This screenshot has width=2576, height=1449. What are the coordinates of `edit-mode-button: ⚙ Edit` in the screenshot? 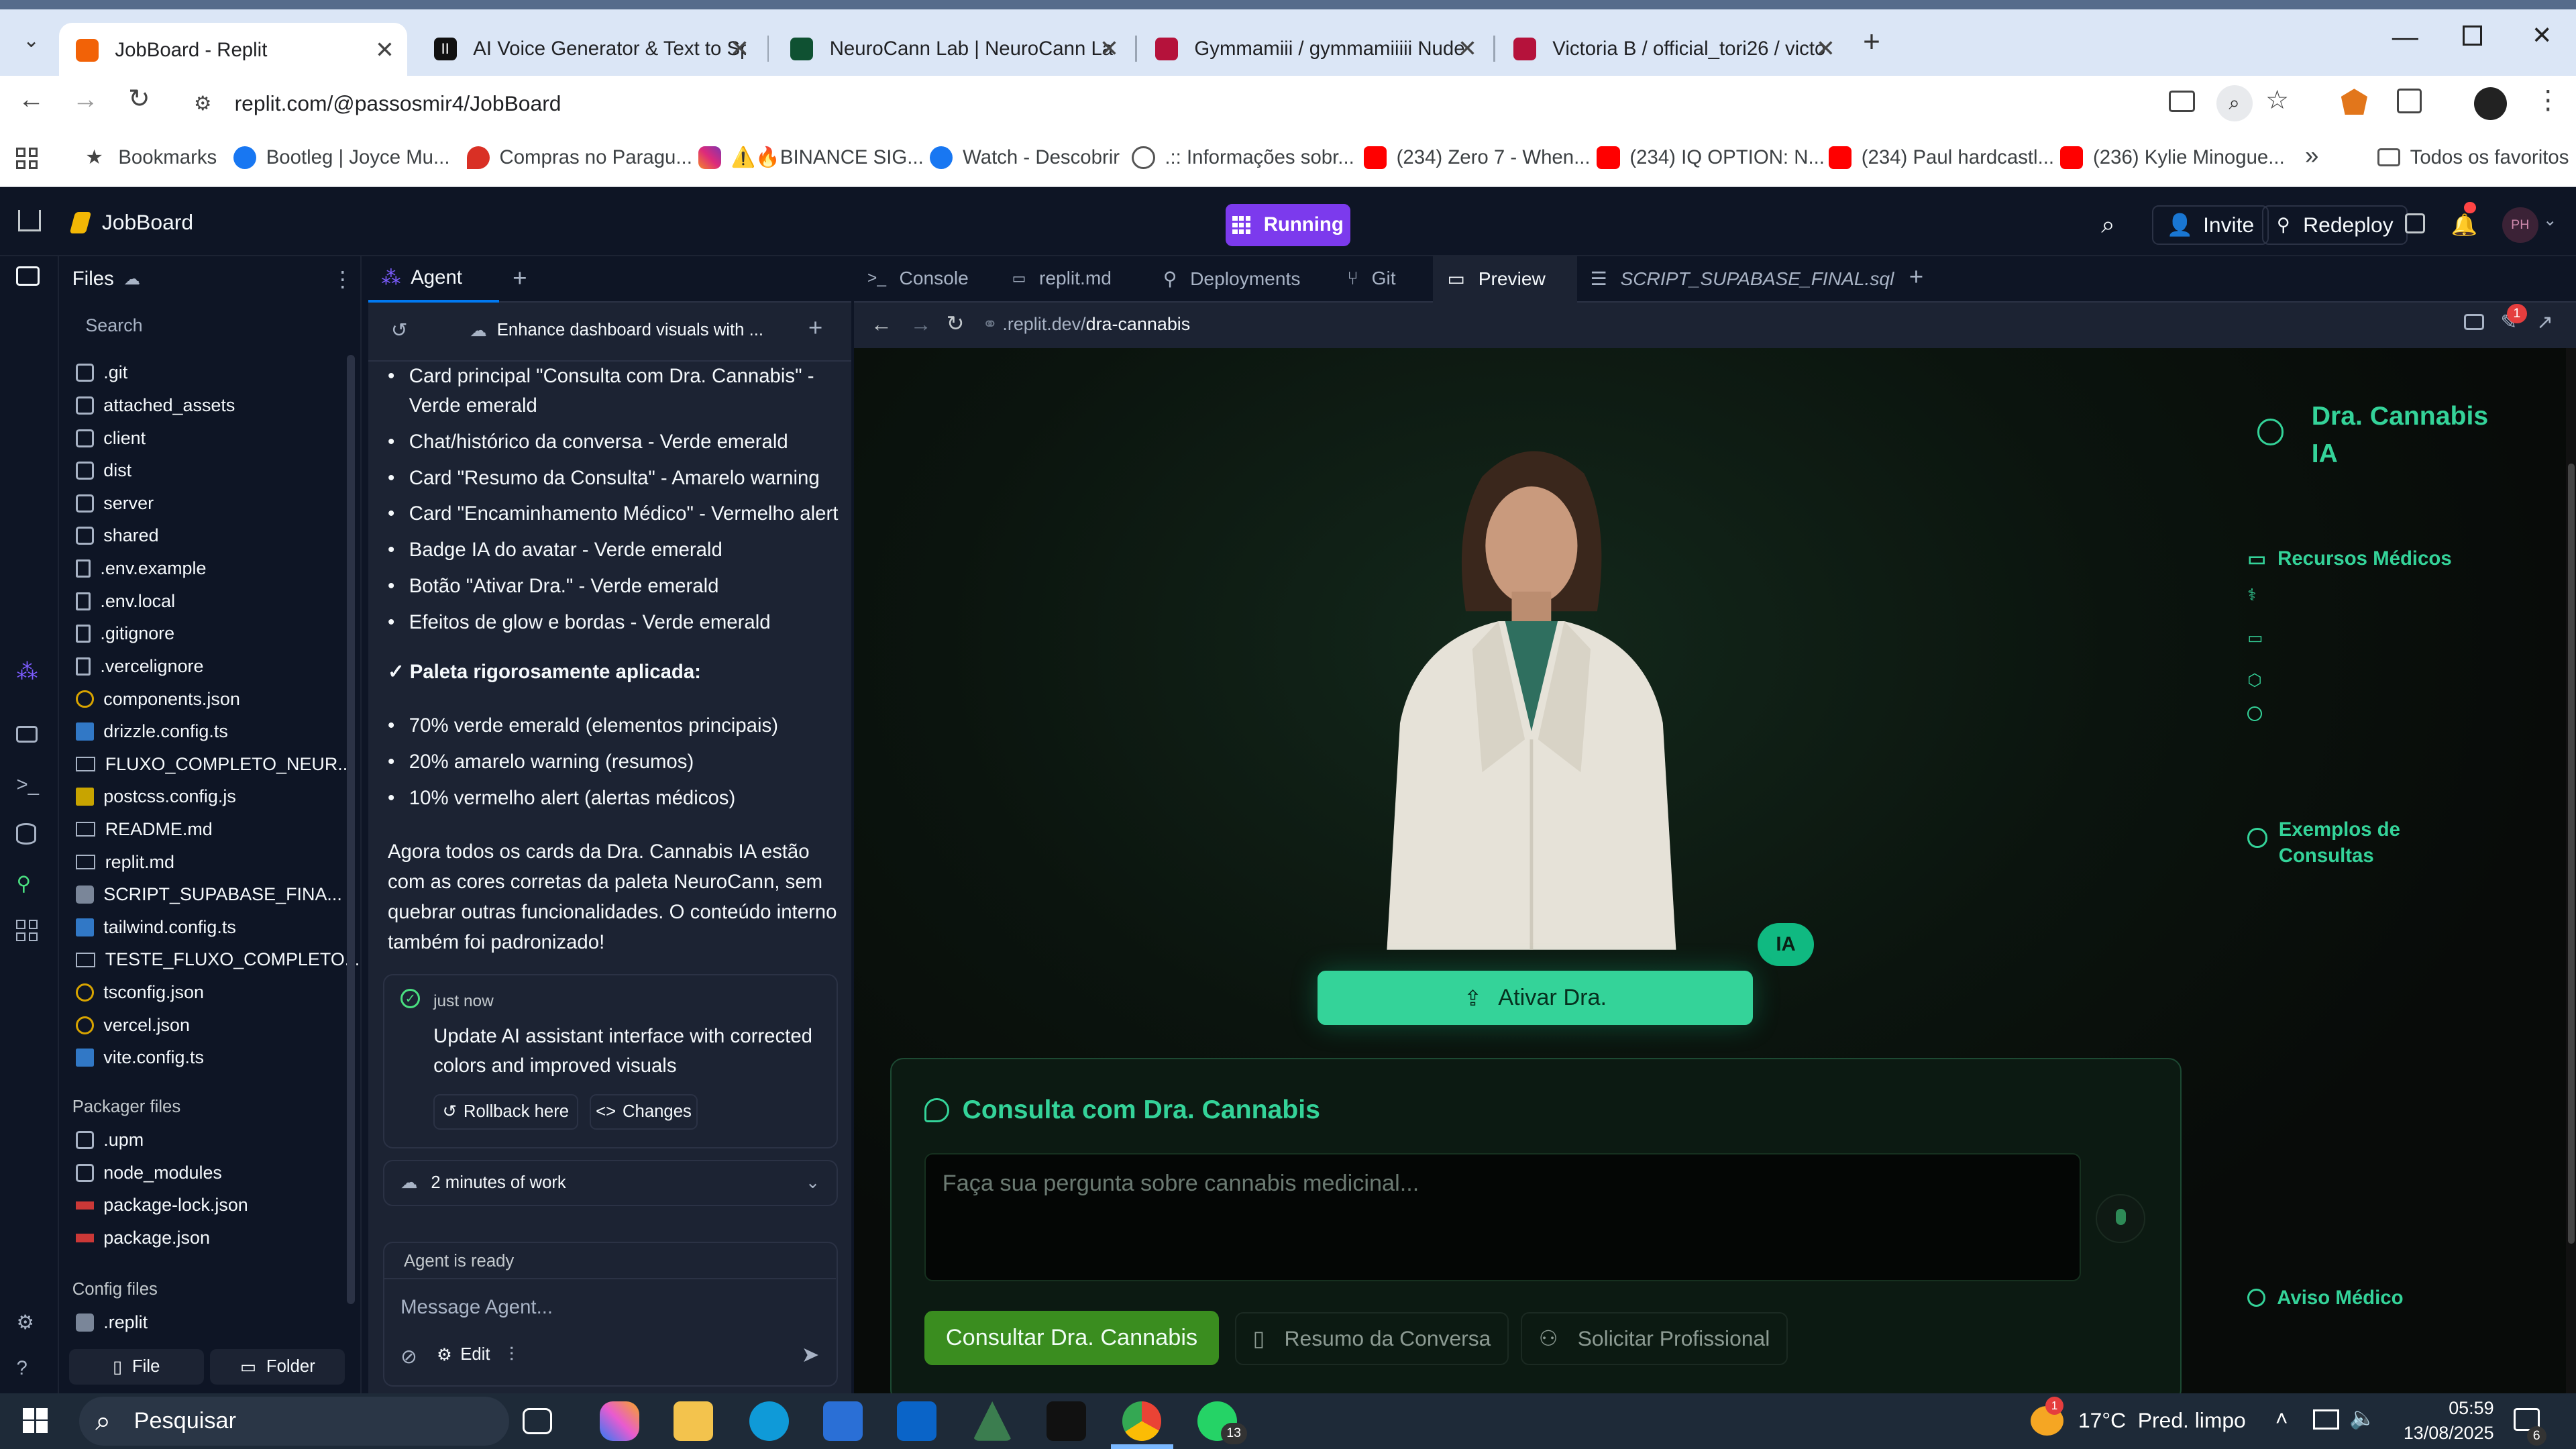 It's located at (463, 1355).